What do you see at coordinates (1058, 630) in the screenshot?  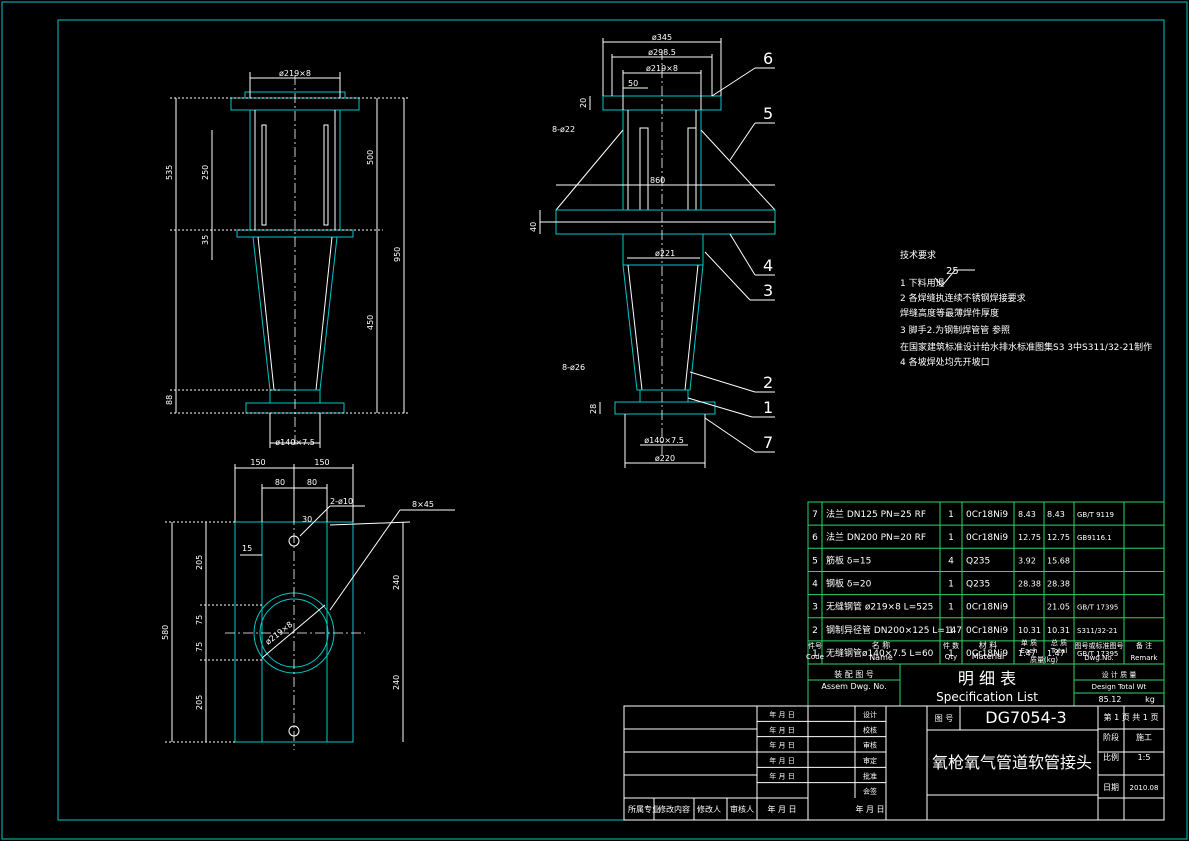 I see `bom-cell-total: 10.31` at bounding box center [1058, 630].